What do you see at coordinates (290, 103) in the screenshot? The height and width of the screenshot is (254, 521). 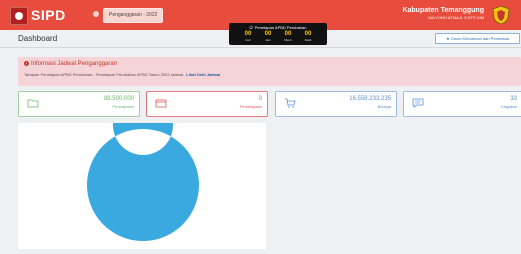 I see `cart-icon` at bounding box center [290, 103].